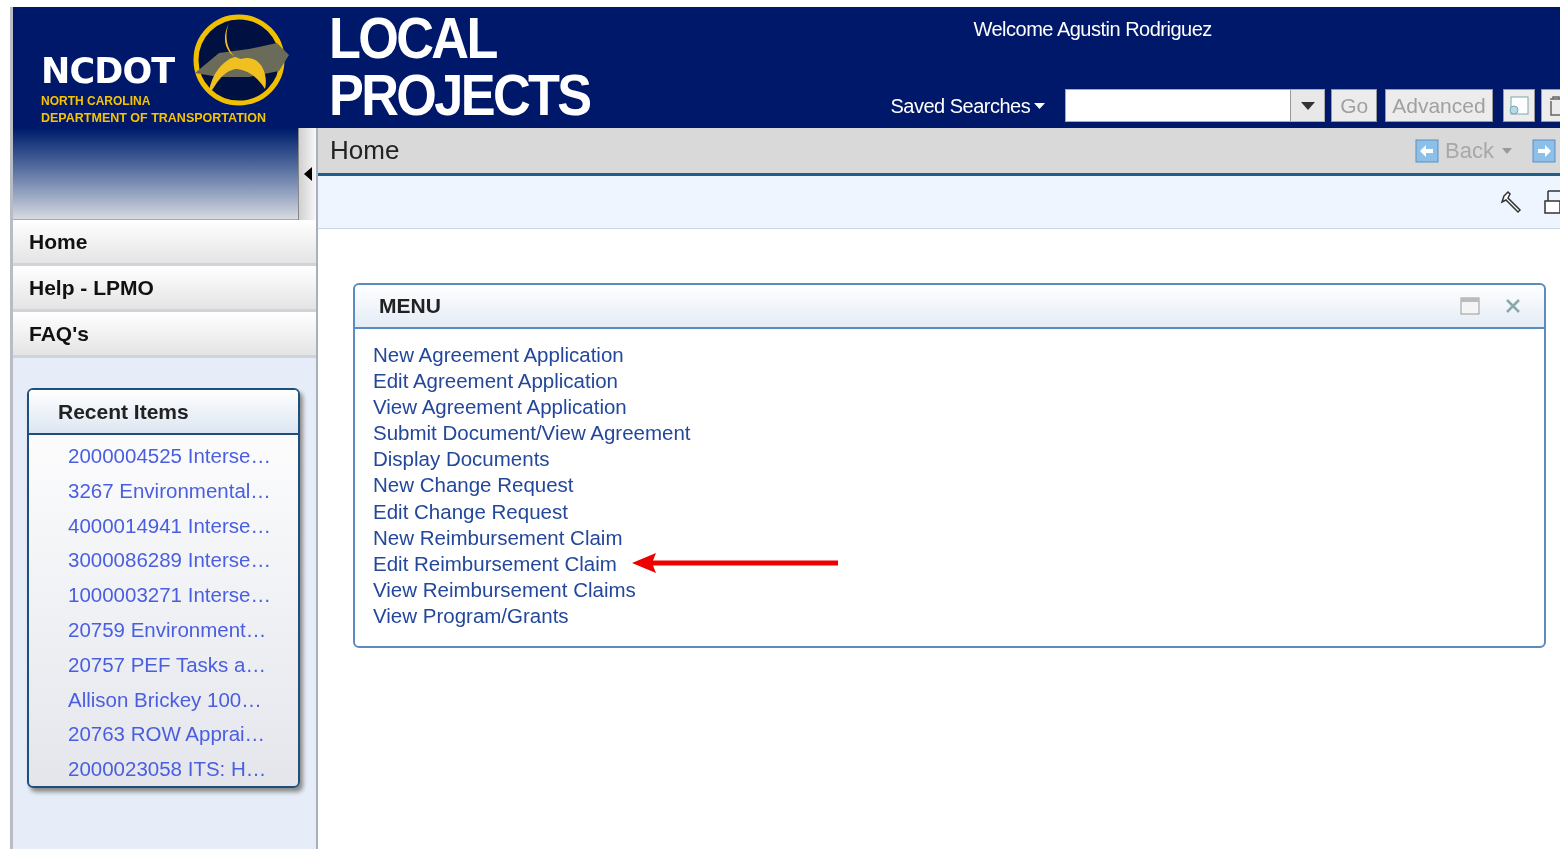 The image size is (1560, 849). What do you see at coordinates (532, 433) in the screenshot?
I see `menu-link: Submit Document/View Agreement` at bounding box center [532, 433].